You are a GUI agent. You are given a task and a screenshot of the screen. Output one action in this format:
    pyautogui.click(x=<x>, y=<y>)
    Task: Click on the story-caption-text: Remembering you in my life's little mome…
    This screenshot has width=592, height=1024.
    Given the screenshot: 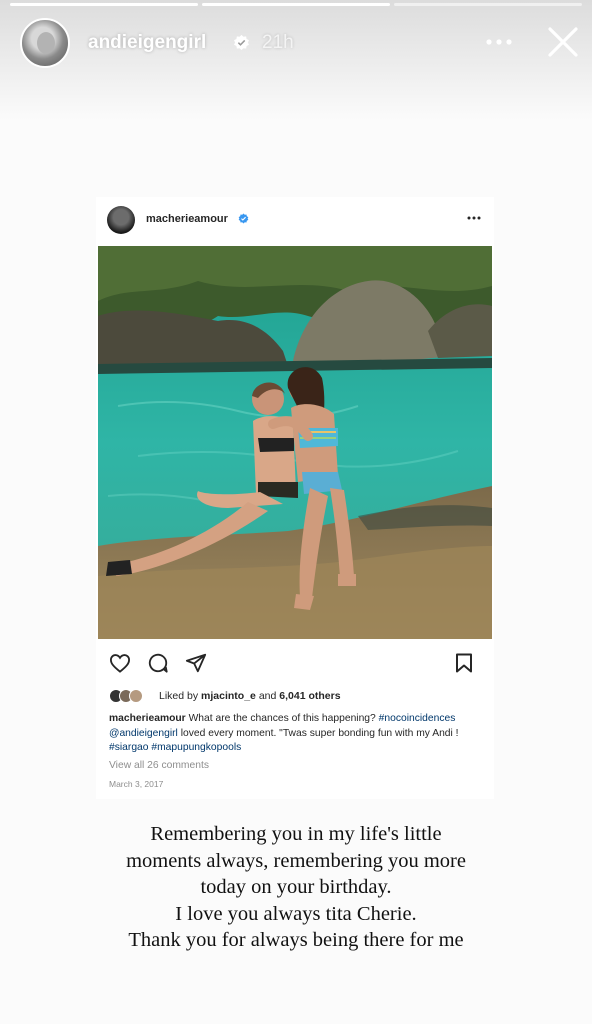 What is the action you would take?
    pyautogui.click(x=296, y=887)
    